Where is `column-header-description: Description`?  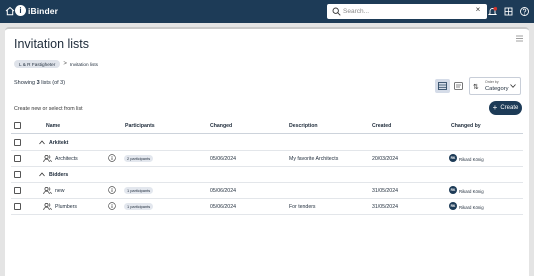 column-header-description: Description is located at coordinates (303, 126).